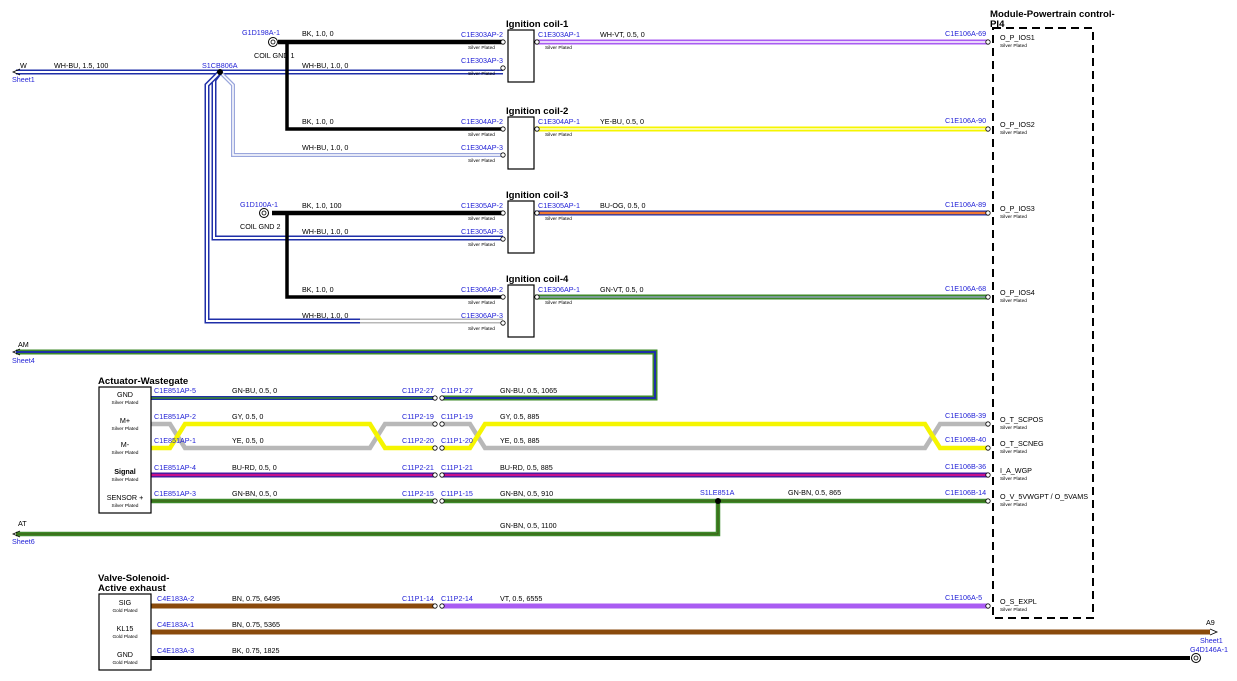 The image size is (1237, 681). Describe the element at coordinates (482, 205) in the screenshot. I see `coil-pin-a-label: C1E305AP-2` at that location.